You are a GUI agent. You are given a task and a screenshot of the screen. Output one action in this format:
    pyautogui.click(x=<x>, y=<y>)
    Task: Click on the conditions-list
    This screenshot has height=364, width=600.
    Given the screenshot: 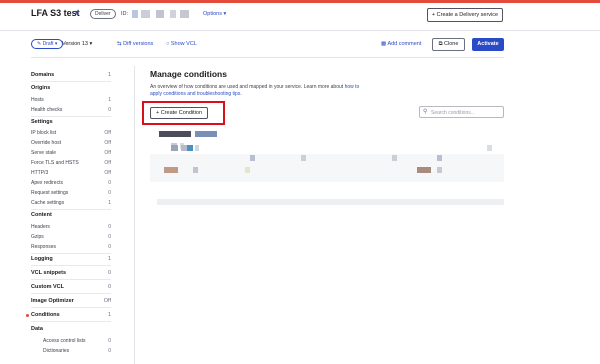 What is the action you would take?
    pyautogui.click(x=327, y=156)
    